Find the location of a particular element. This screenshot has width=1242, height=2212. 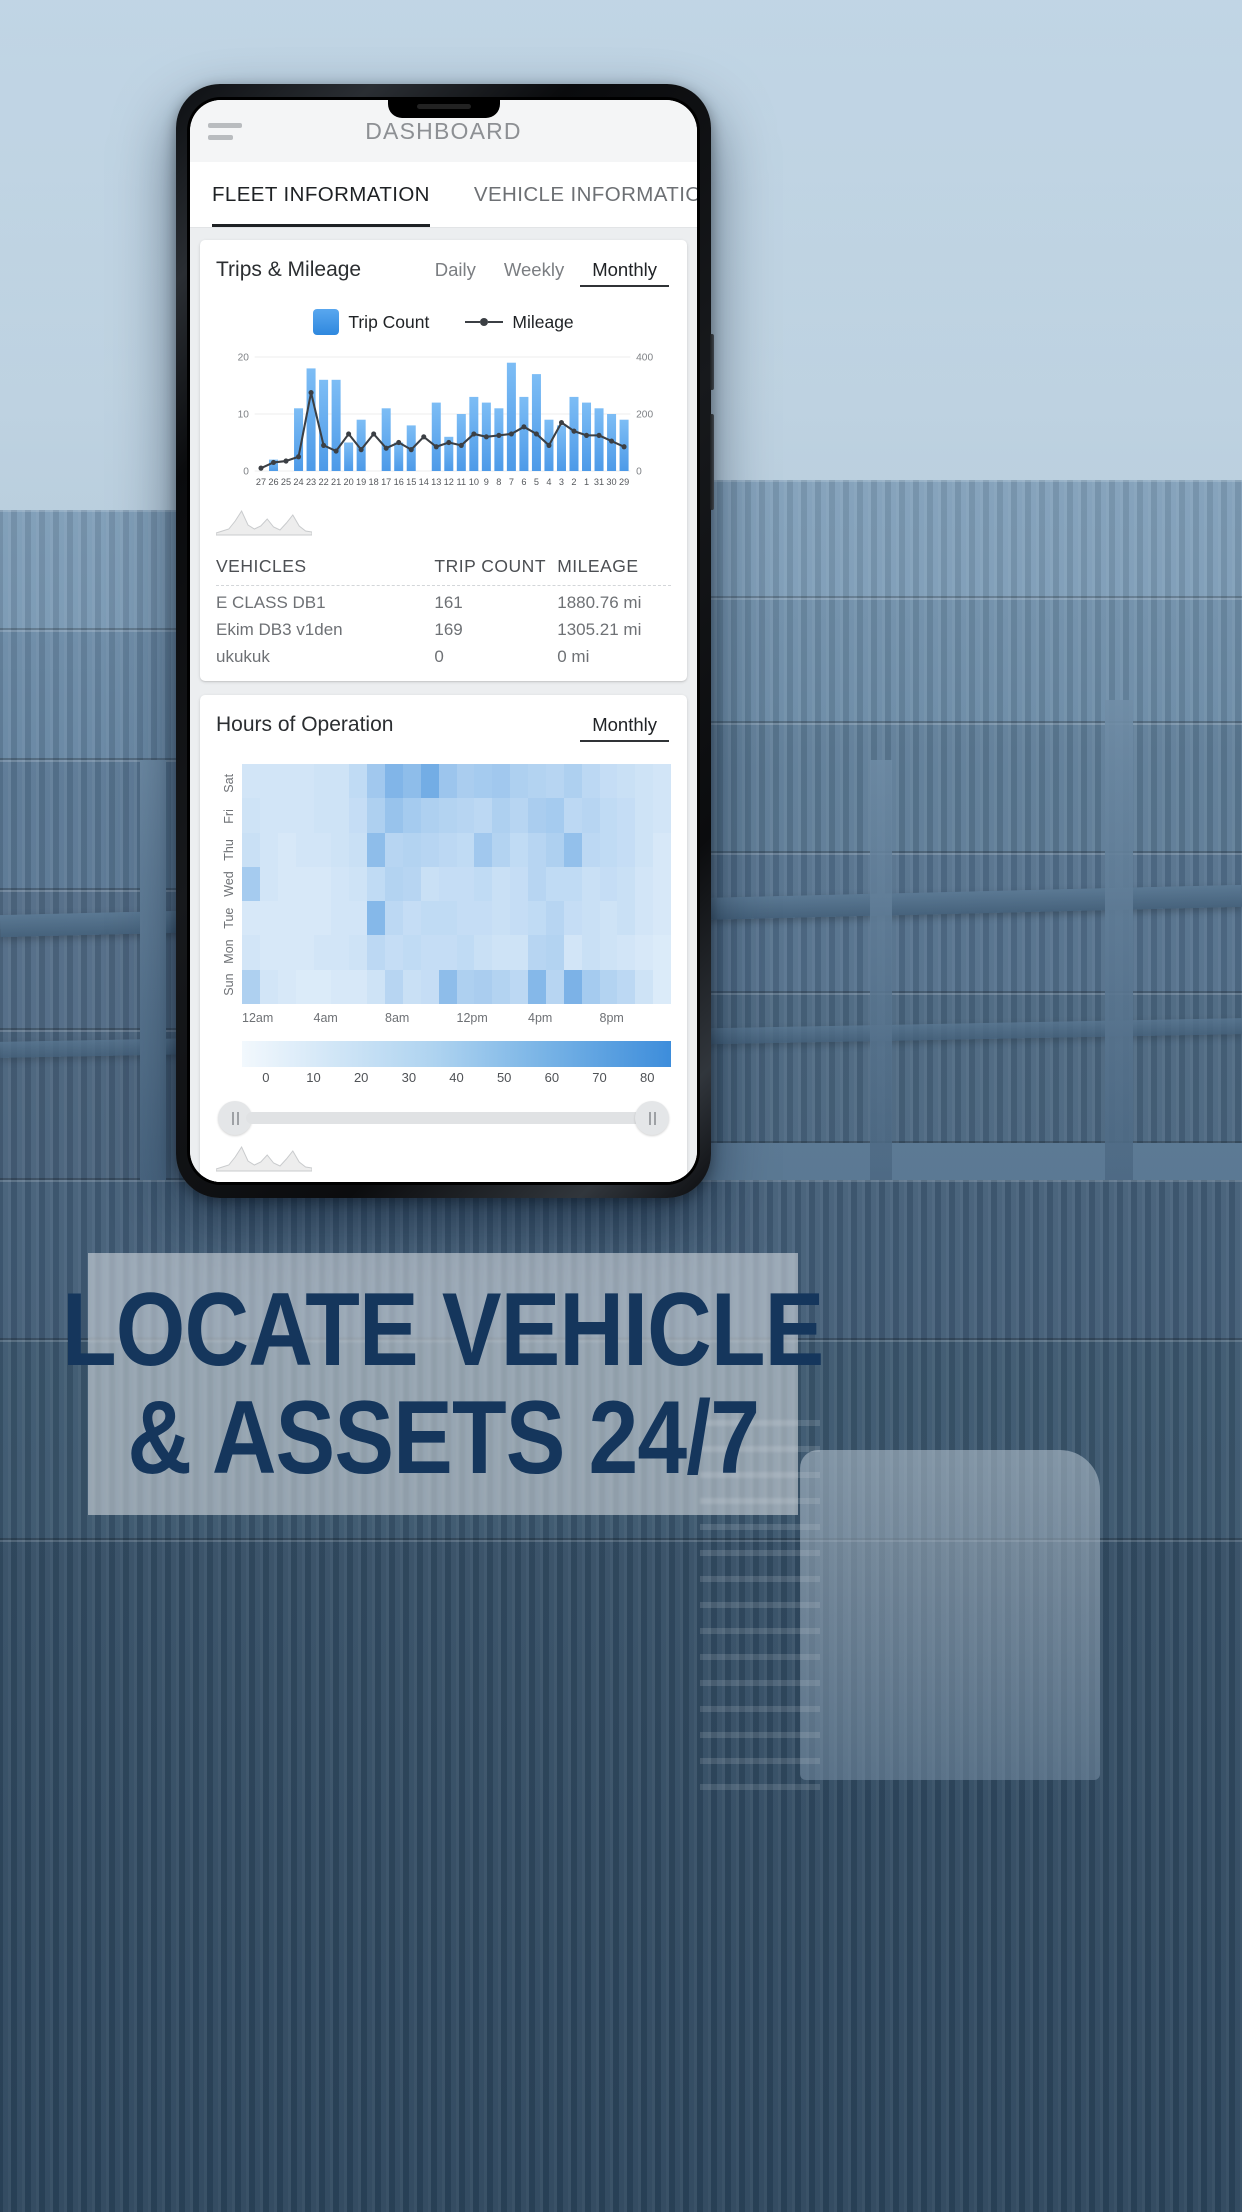

segment-daily: Daily is located at coordinates (455, 273).